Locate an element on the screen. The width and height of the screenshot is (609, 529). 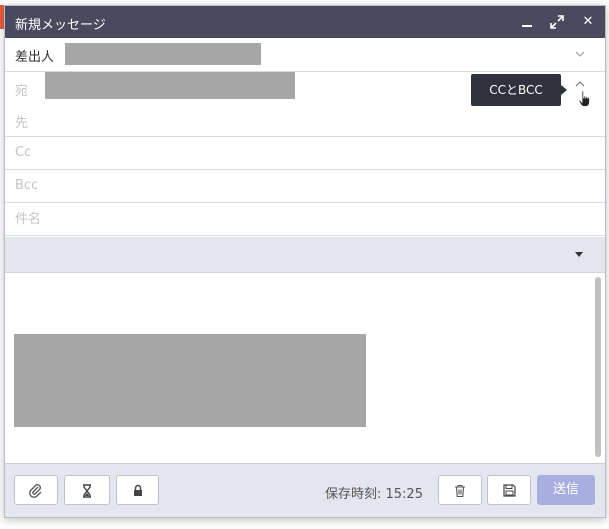
lock-icon is located at coordinates (137, 490).